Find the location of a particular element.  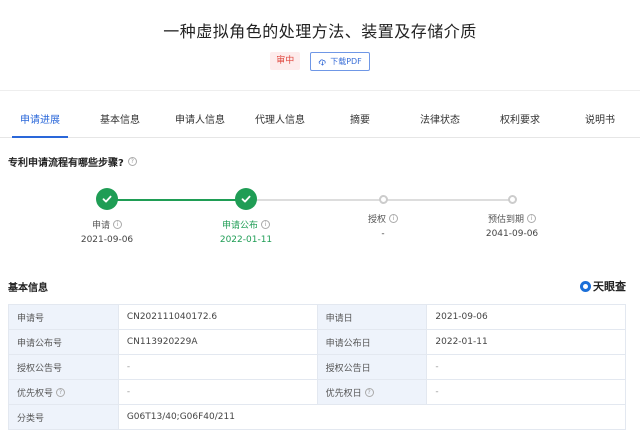

table-row: 授权公告号 - 授权公告日 - is located at coordinates (317, 367).